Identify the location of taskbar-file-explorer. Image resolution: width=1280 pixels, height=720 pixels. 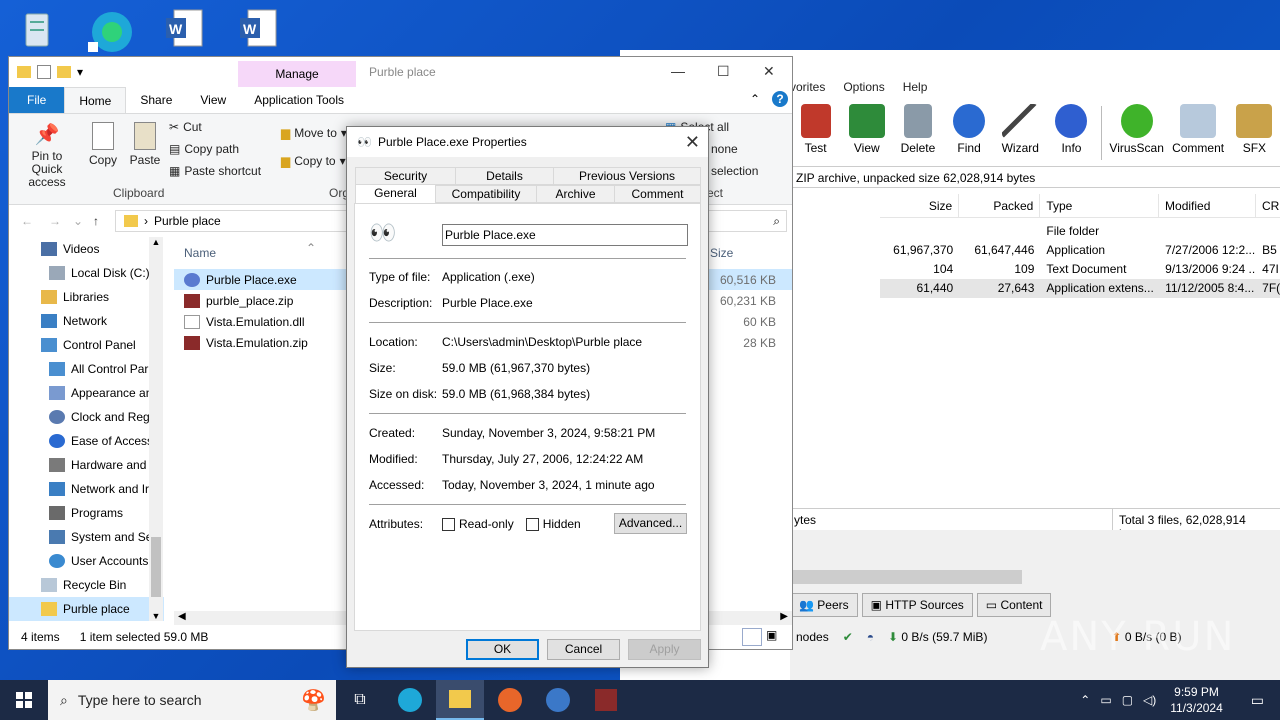
(460, 700).